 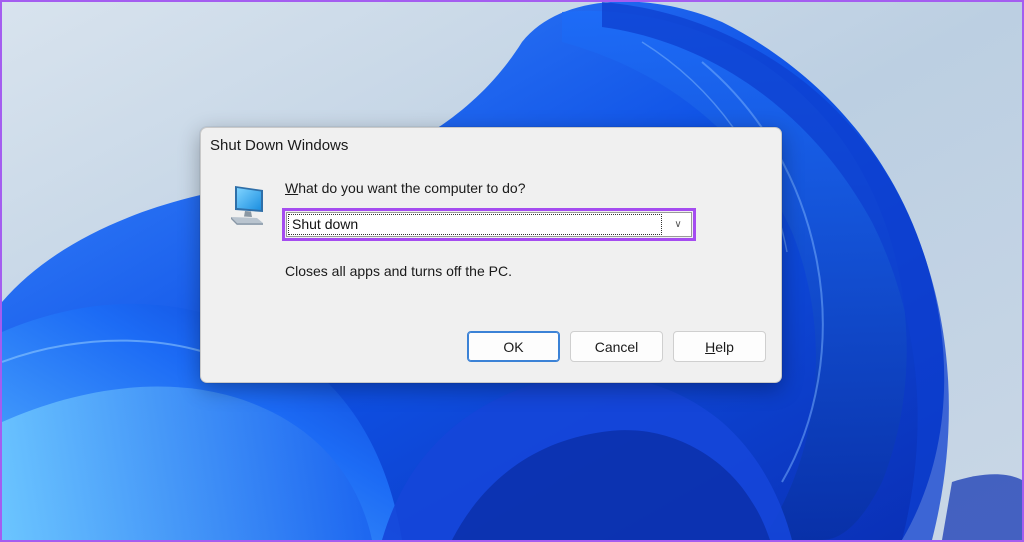 What do you see at coordinates (724, 347) in the screenshot?
I see `help-label-rest: elp` at bounding box center [724, 347].